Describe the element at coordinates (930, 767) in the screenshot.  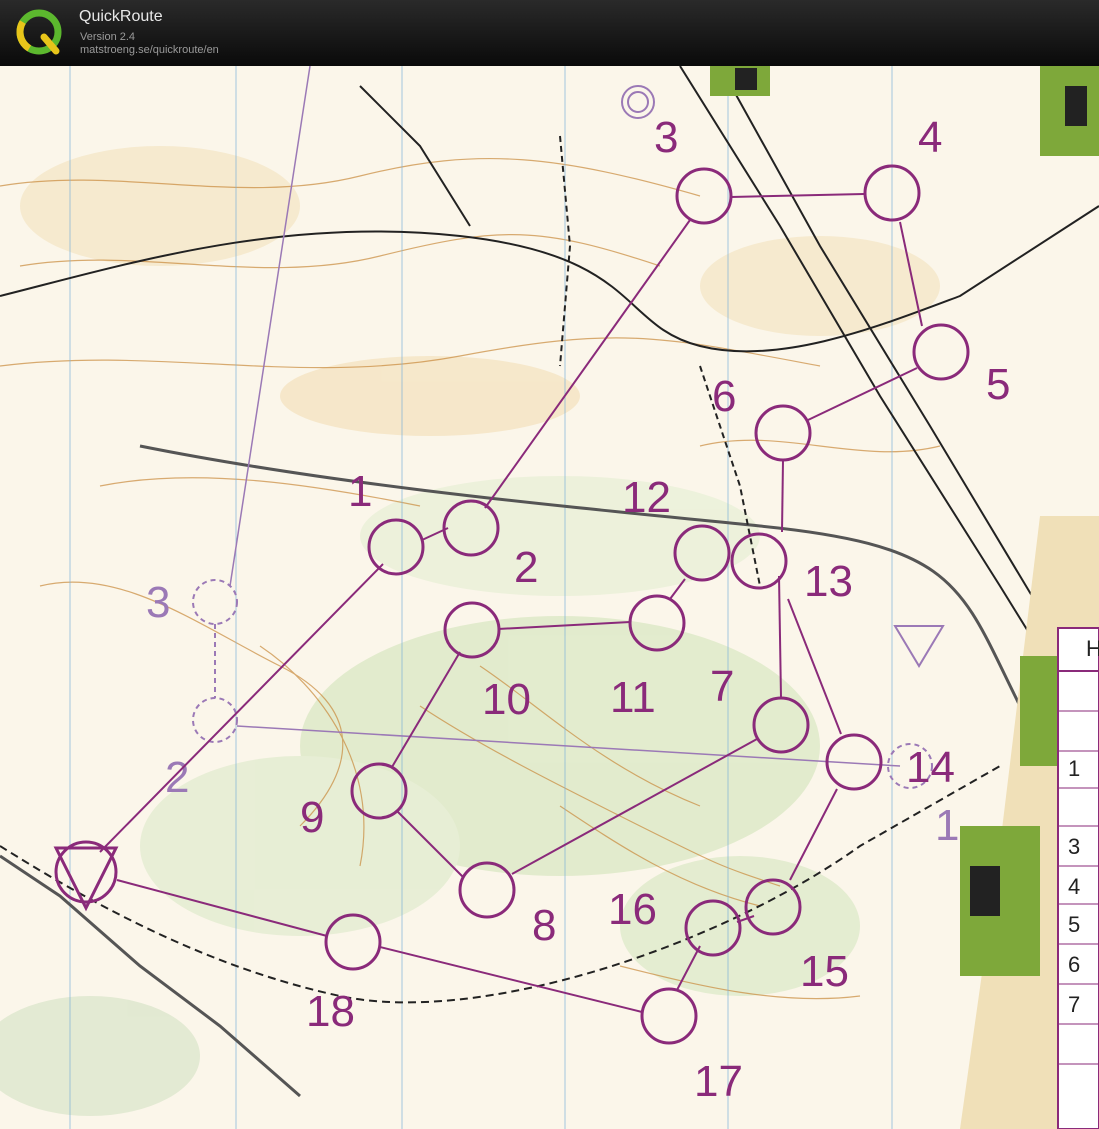
I see `control-label-14: 14` at that location.